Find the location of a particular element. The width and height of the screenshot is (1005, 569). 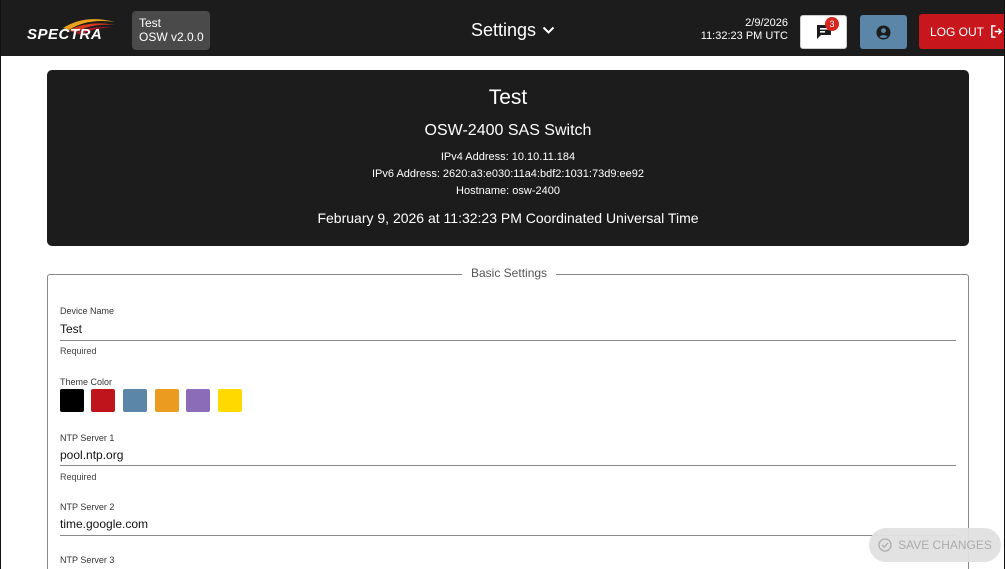

user-icon is located at coordinates (883, 32).